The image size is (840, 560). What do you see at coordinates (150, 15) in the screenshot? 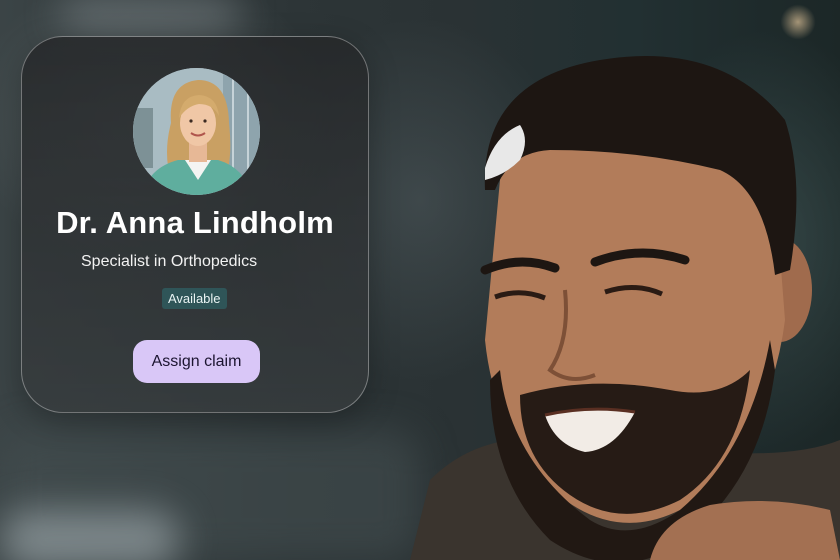
I see `background-window` at bounding box center [150, 15].